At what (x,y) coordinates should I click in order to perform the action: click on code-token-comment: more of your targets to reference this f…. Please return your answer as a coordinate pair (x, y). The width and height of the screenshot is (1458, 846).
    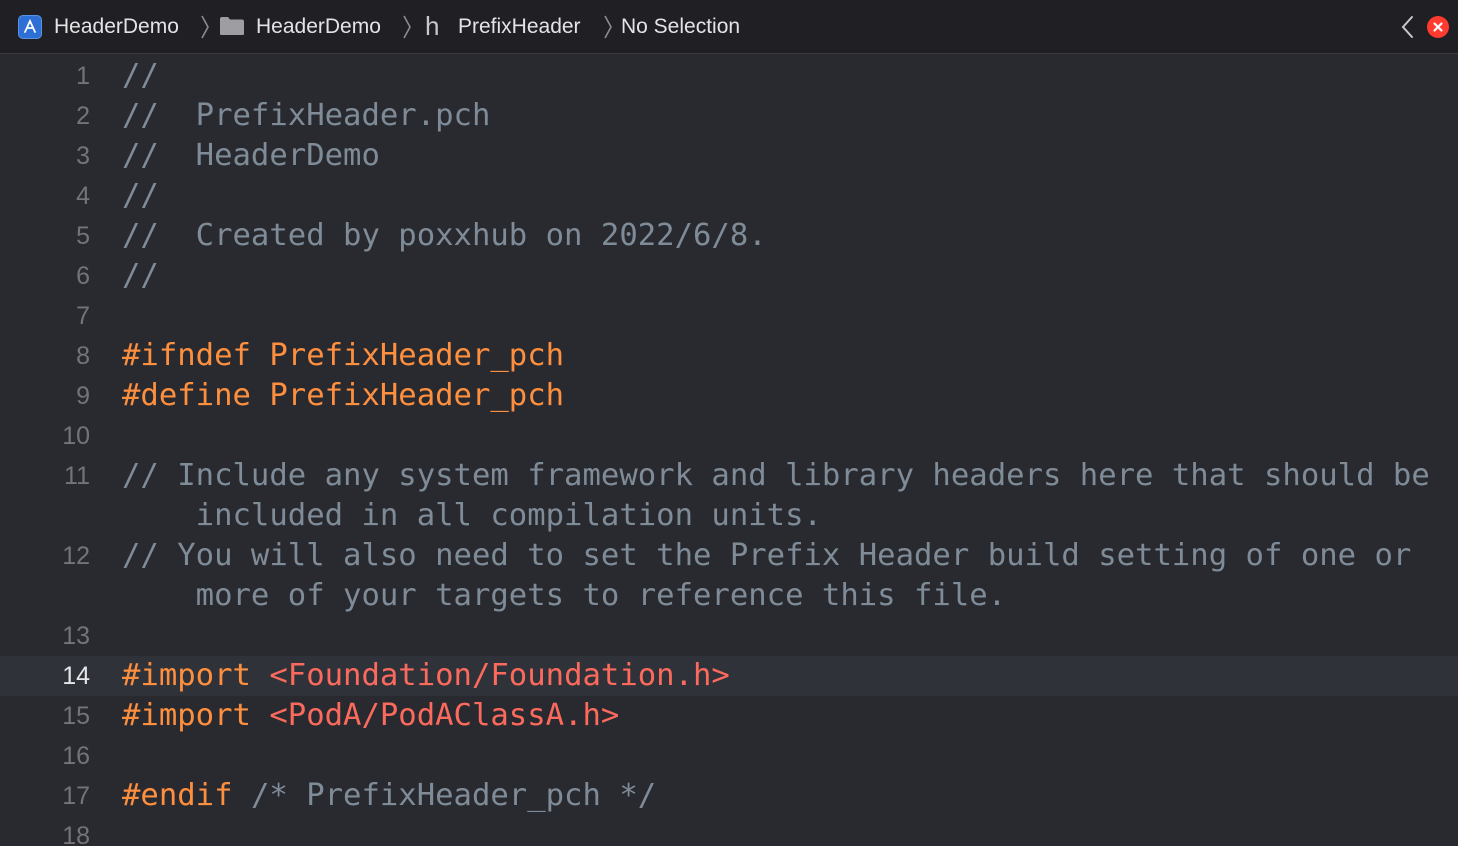
    Looking at the image, I should click on (564, 595).